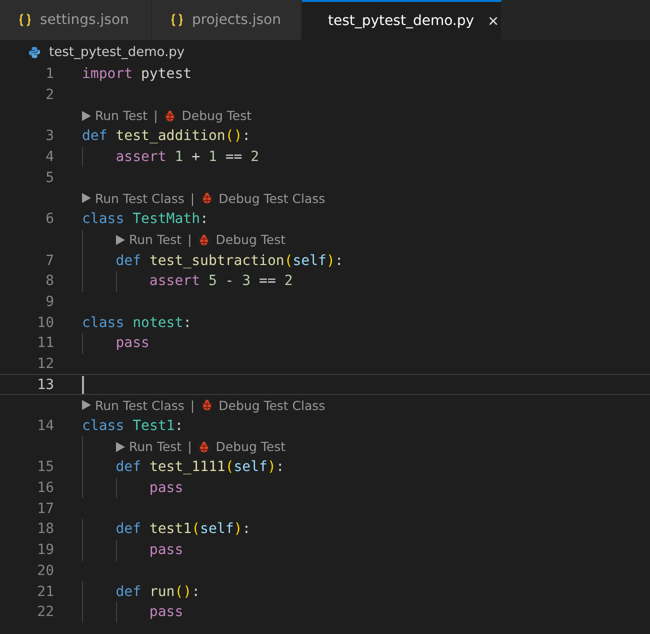  I want to click on breadcrumb-item: test_pytest_demo.py, so click(117, 52).